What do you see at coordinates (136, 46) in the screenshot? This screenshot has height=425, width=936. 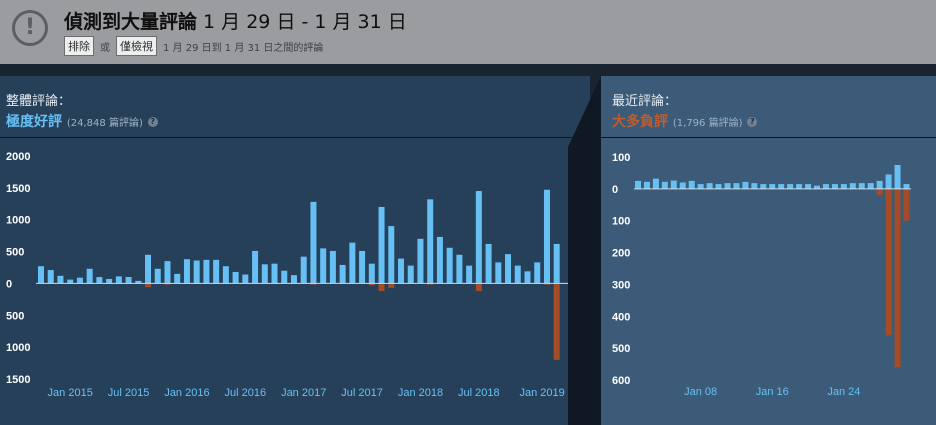 I see `only-view-button: 僅檢視` at bounding box center [136, 46].